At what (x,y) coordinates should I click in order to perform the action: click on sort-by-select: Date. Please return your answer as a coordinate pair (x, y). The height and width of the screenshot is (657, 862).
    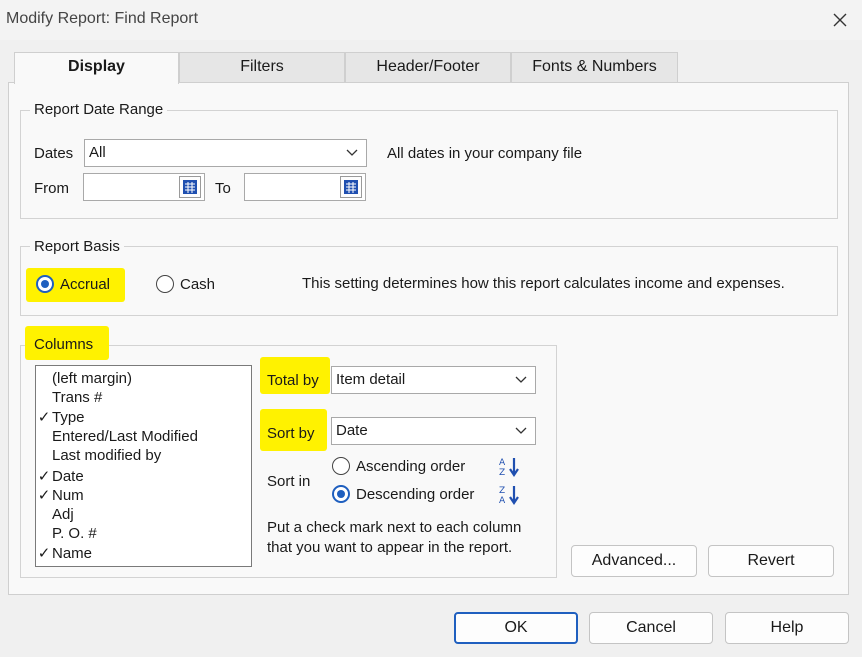
    Looking at the image, I should click on (433, 431).